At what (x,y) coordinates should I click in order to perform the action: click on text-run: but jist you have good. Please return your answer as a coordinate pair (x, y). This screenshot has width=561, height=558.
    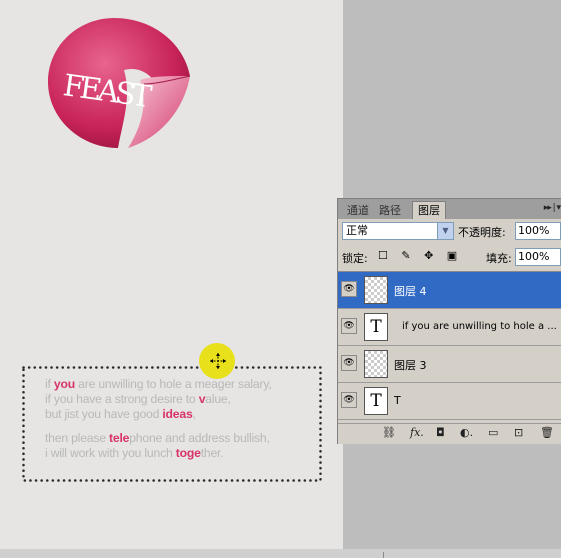
    Looking at the image, I should click on (104, 414).